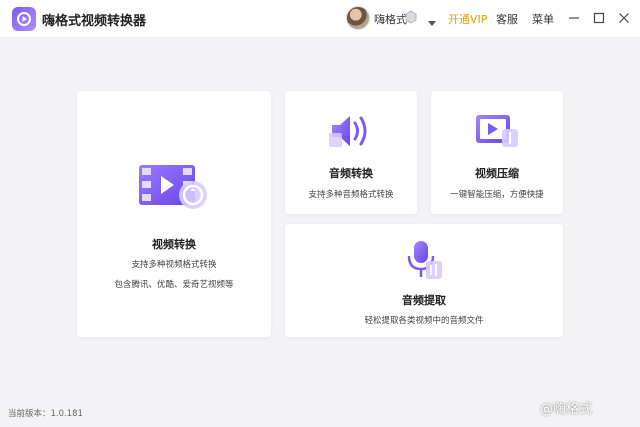 This screenshot has height=427, width=640. I want to click on video-compress-title: 视频压缩, so click(497, 173).